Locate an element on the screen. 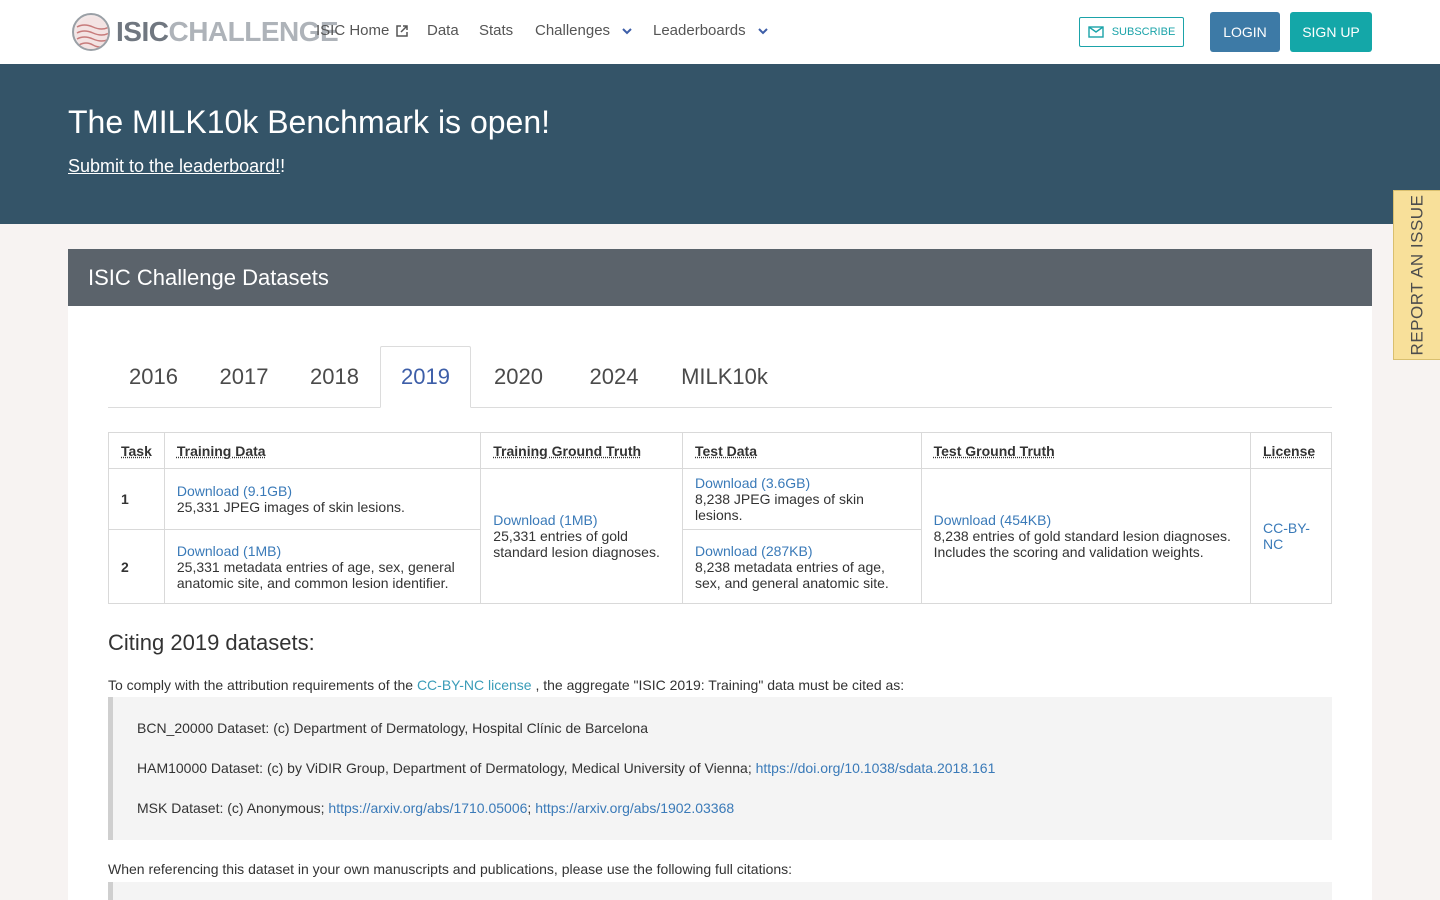  subscribe-button: SUBSCRIBE is located at coordinates (1131, 32).